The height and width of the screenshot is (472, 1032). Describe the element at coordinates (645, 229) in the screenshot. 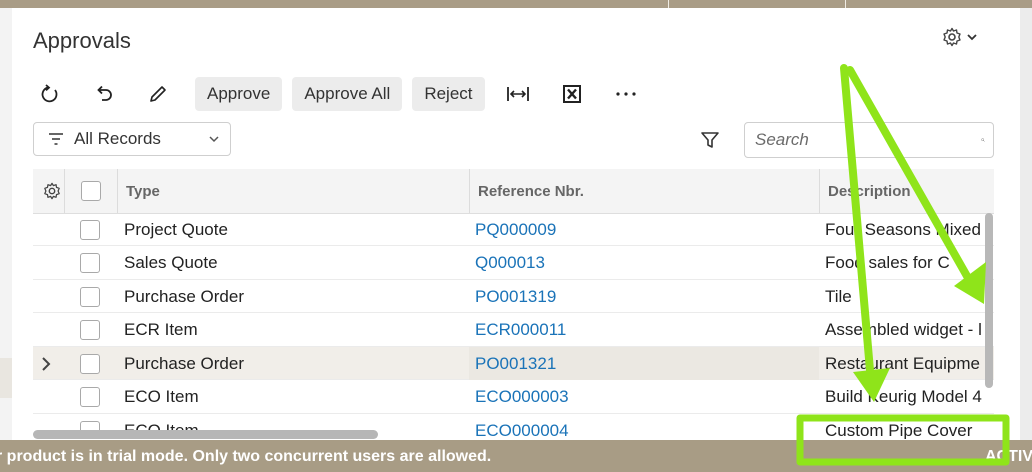

I see `cell-reference-link: PQ000009` at that location.